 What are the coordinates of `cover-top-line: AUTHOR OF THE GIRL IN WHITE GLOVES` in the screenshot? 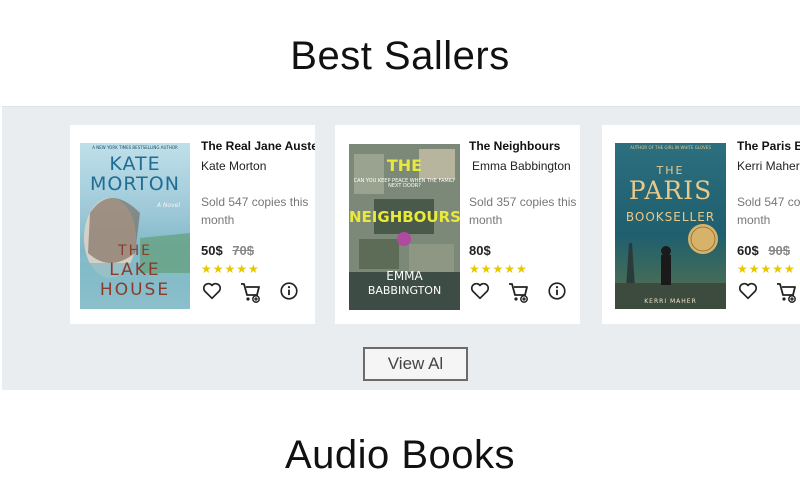 It's located at (670, 147).